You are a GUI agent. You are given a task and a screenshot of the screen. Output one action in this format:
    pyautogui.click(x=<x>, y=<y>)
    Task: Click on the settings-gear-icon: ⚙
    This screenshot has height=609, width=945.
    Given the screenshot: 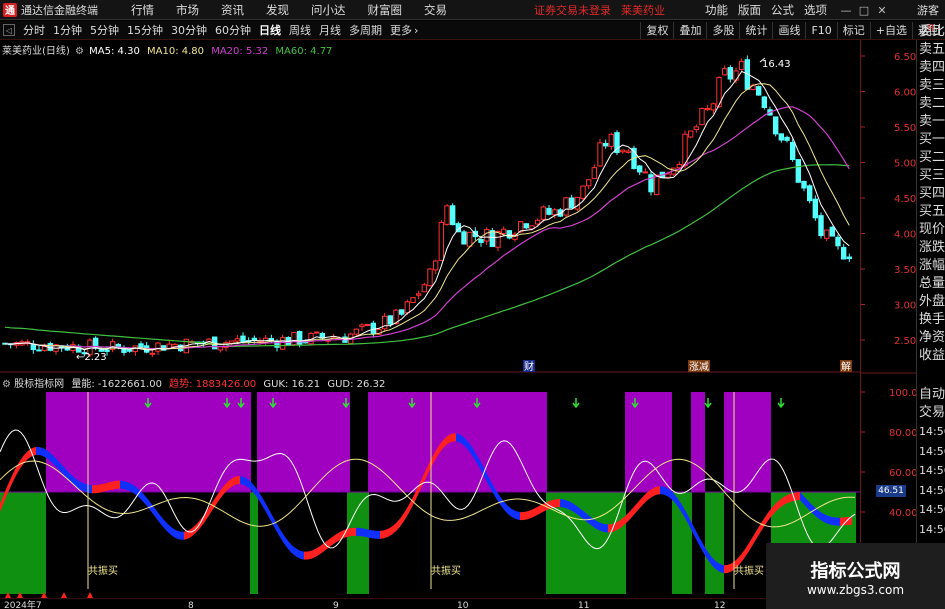 What is the action you would take?
    pyautogui.click(x=79, y=51)
    